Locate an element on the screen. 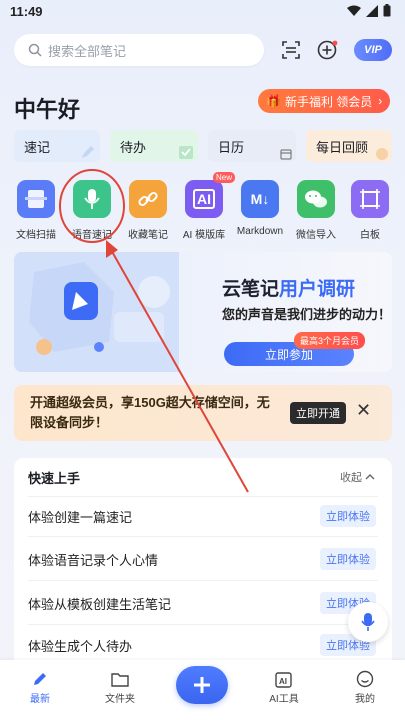 This screenshot has width=405, height=720. nav-label: 文件夹 is located at coordinates (120, 699).